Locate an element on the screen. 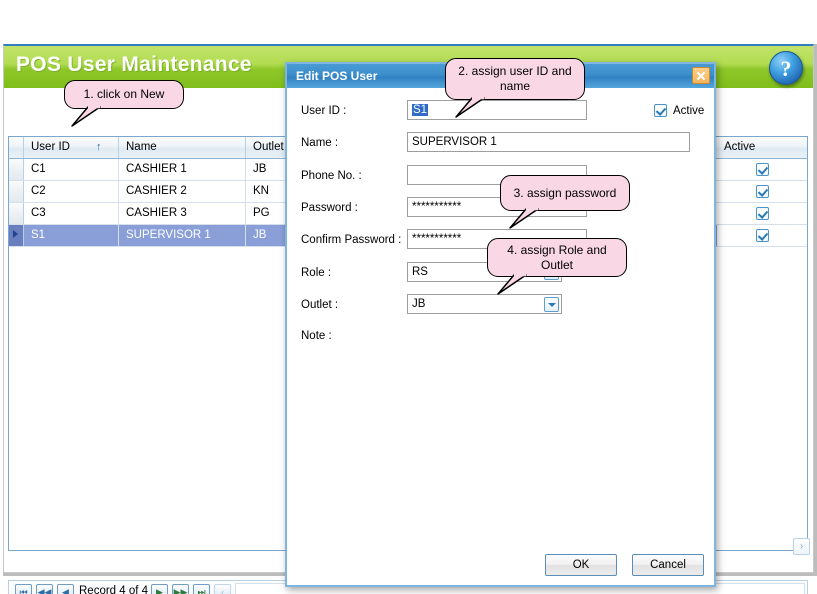 This screenshot has height=594, width=817. cancel-button: Cancel is located at coordinates (668, 565).